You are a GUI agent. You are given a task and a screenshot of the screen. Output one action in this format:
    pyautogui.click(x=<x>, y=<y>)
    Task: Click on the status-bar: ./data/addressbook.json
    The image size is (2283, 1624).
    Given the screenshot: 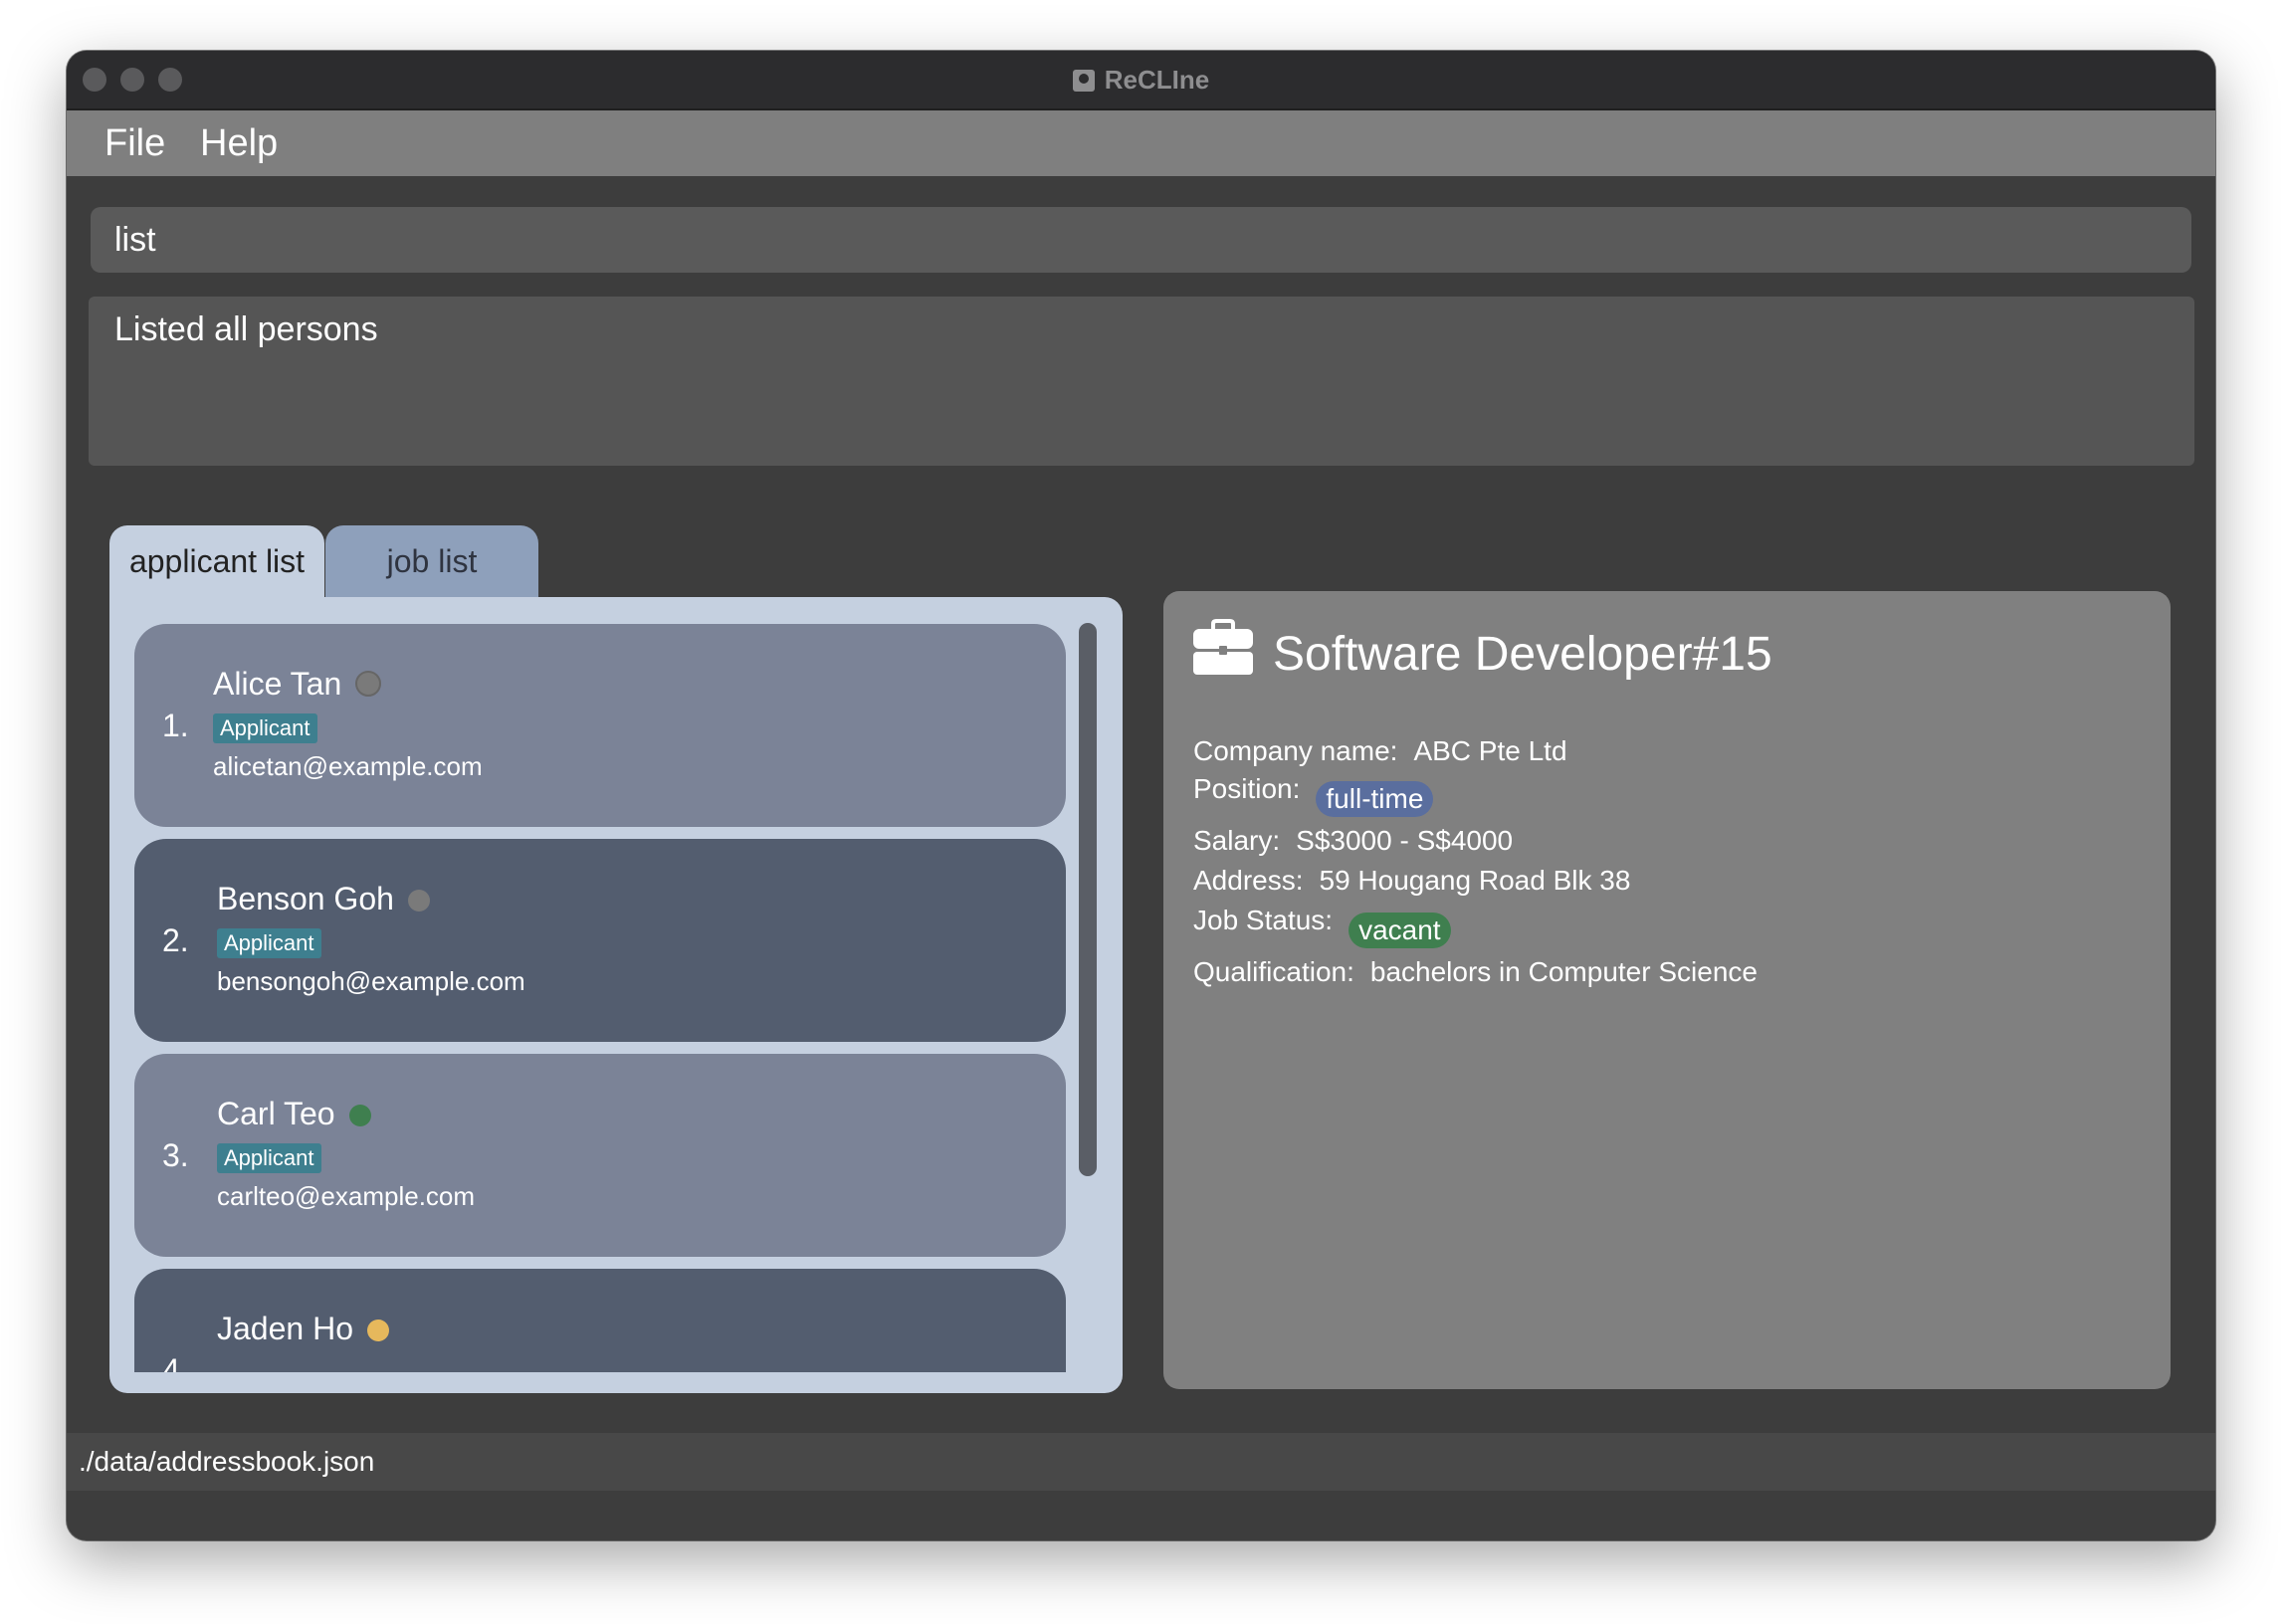 What is the action you would take?
    pyautogui.click(x=1141, y=1462)
    